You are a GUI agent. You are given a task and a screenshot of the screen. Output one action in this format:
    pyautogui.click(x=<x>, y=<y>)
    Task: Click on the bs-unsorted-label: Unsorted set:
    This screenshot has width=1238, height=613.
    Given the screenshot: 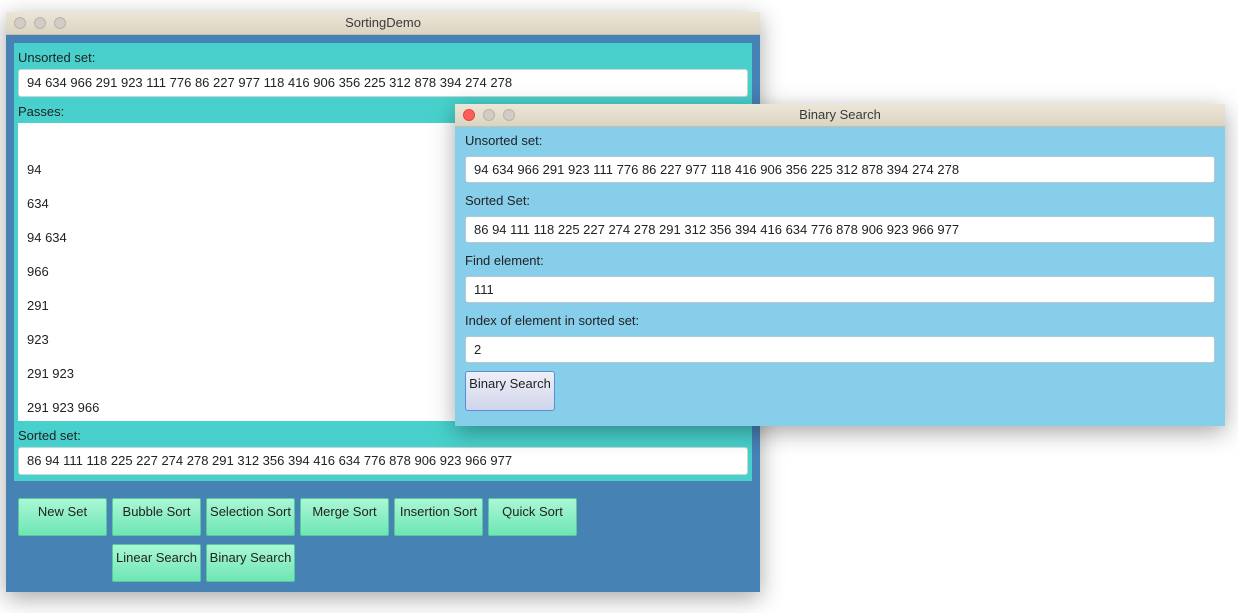 What is the action you would take?
    pyautogui.click(x=504, y=140)
    